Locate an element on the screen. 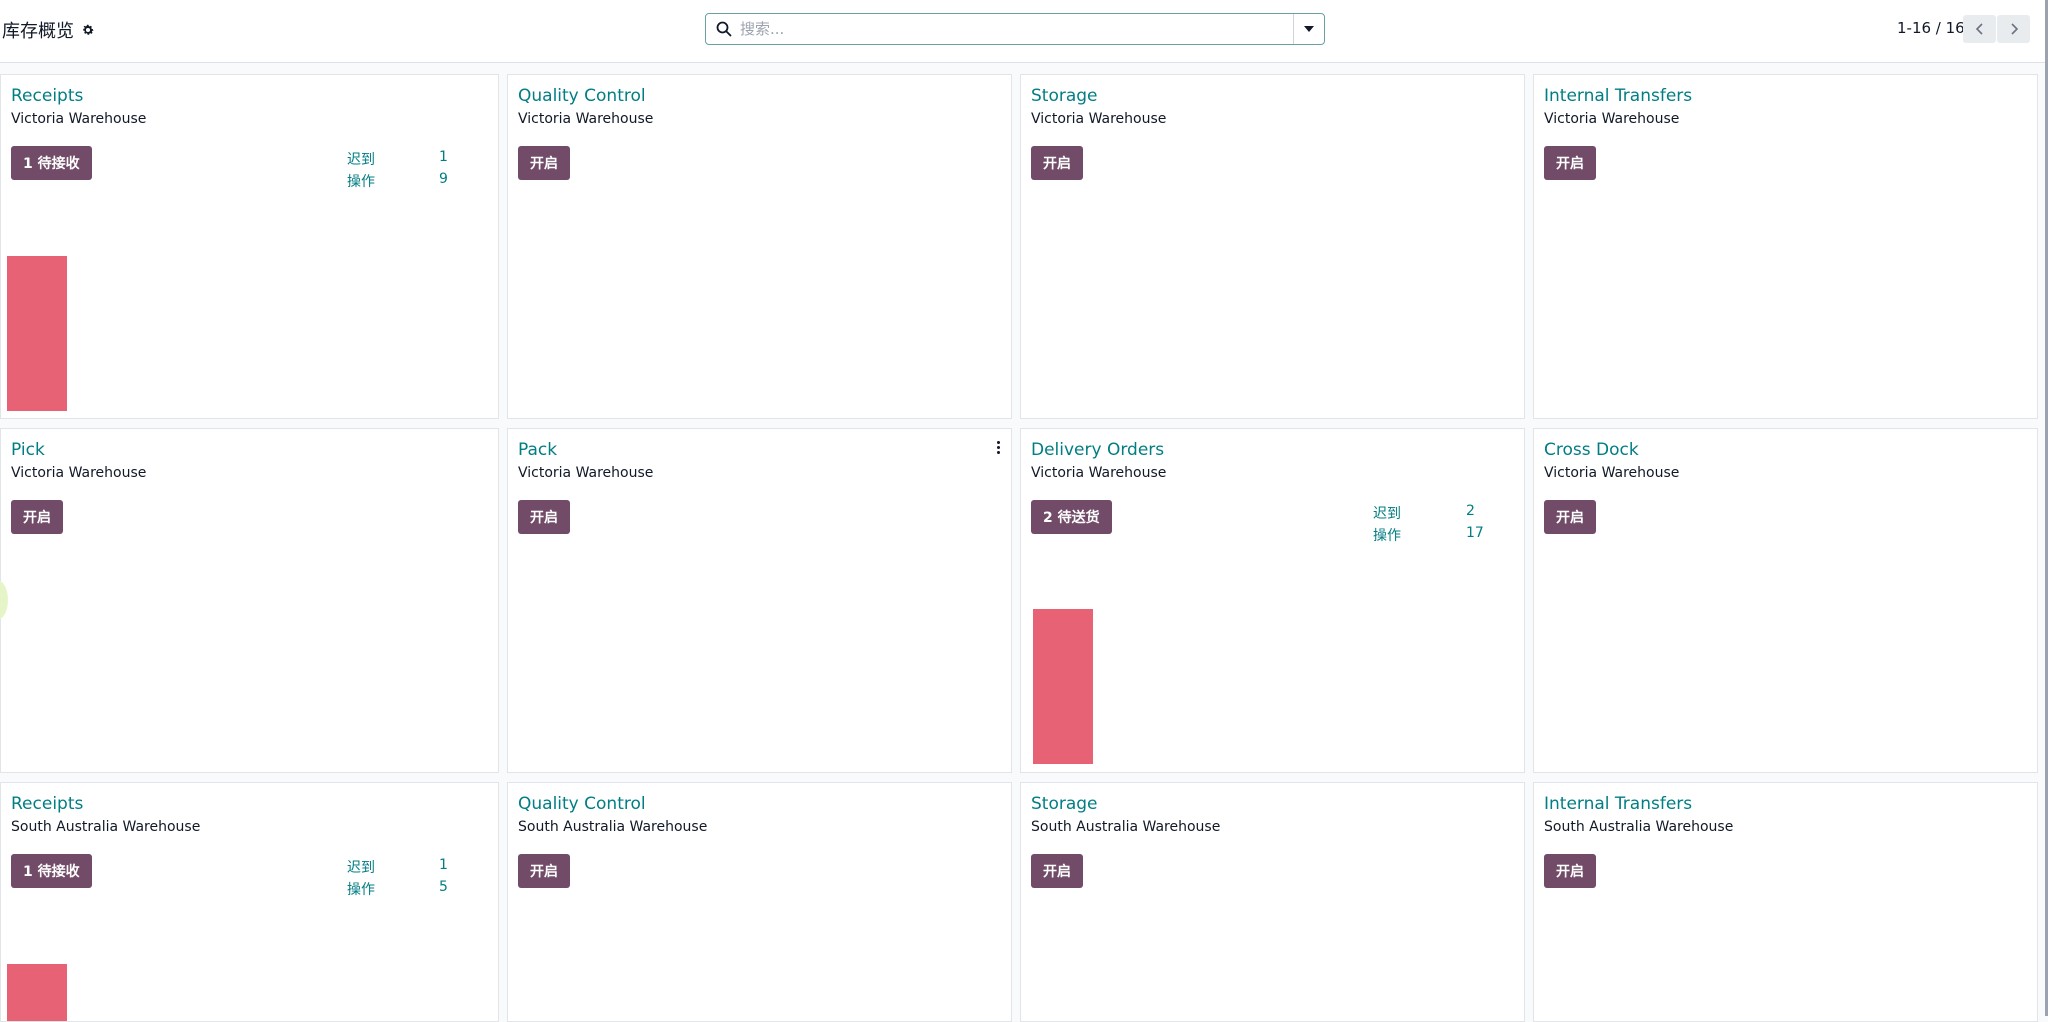  late-count: 2 is located at coordinates (1470, 511).